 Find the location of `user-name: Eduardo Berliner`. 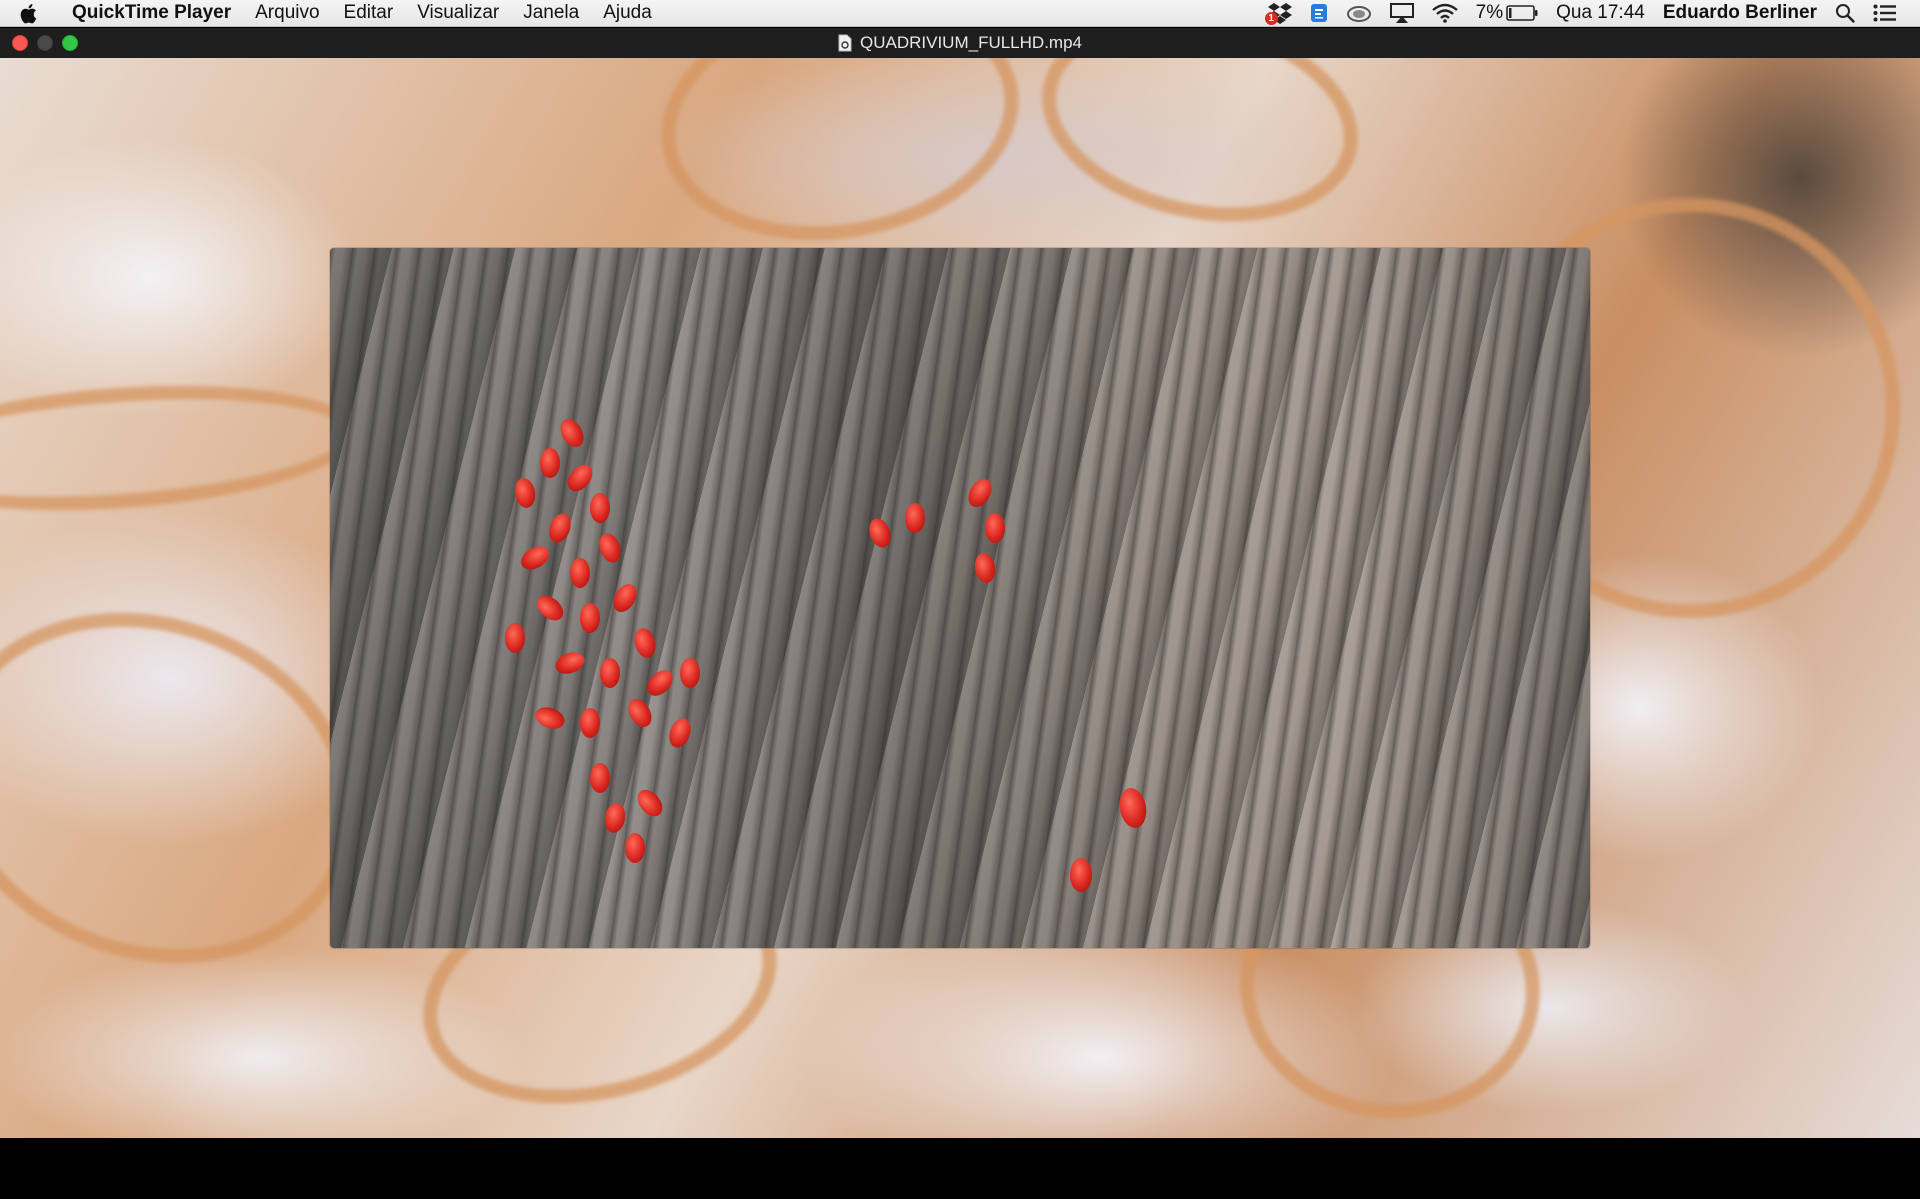

user-name: Eduardo Berliner is located at coordinates (1740, 13).